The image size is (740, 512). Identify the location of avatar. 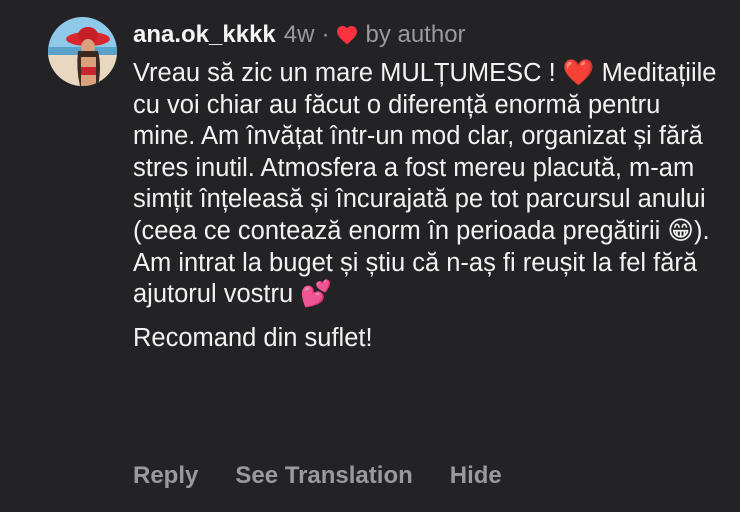
(82, 51).